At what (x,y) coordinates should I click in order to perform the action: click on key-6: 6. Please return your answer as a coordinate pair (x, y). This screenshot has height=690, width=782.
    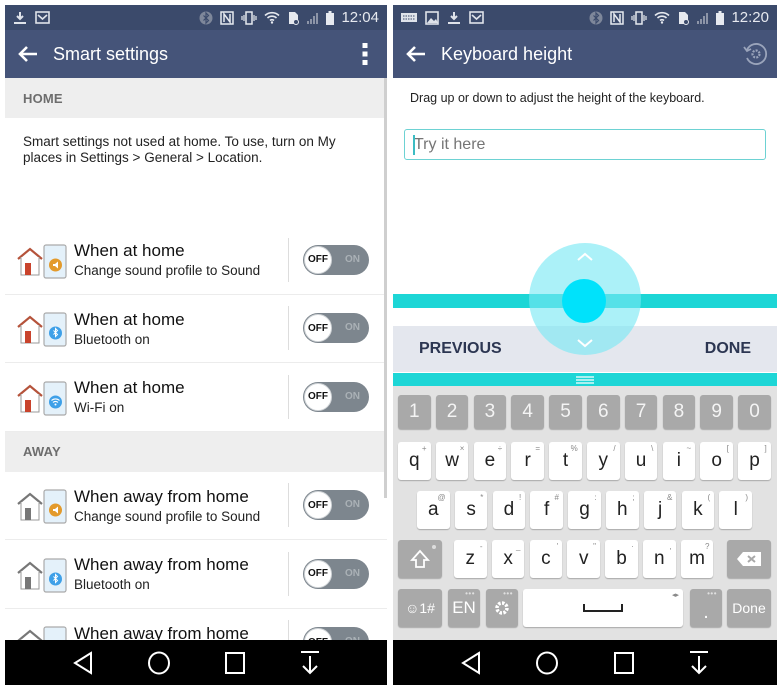
    Looking at the image, I should click on (603, 412).